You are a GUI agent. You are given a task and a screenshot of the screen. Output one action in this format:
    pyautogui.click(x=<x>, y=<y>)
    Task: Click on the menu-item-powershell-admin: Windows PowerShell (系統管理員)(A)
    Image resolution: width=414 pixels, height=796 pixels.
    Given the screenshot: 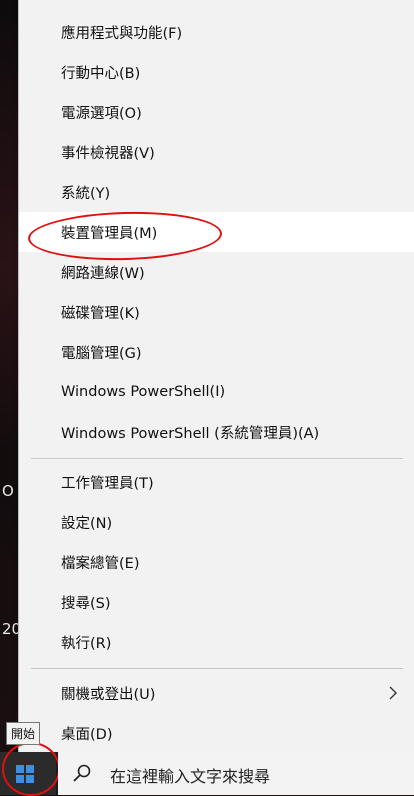 What is the action you would take?
    pyautogui.click(x=216, y=432)
    